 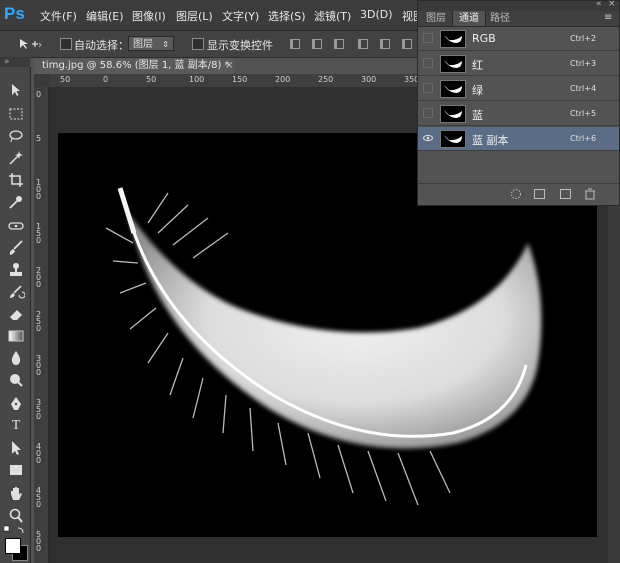 I want to click on ruler-origin, so click(x=42, y=80).